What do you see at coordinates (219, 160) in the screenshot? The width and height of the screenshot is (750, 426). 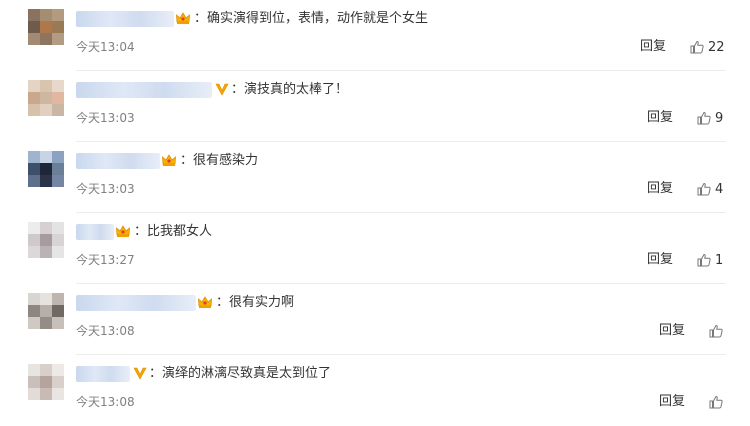 I see `comment-text: ：很有感染力` at bounding box center [219, 160].